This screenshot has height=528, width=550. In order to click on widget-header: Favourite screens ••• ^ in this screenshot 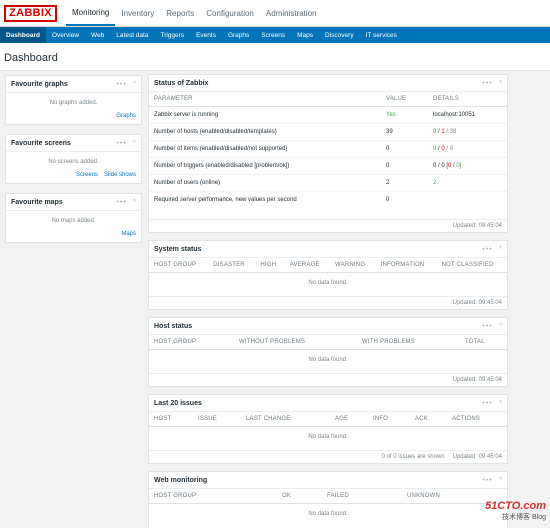, I will do `click(73, 143)`.